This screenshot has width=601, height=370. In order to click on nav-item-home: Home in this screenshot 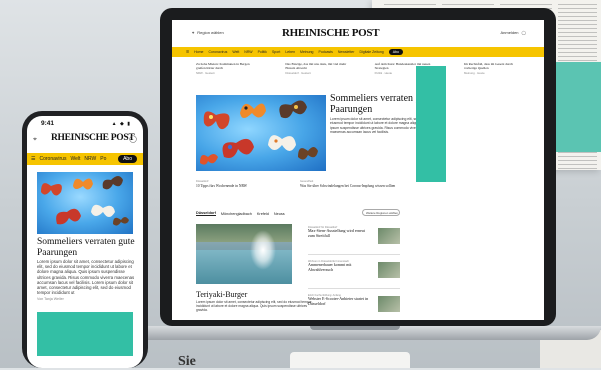, I will do `click(198, 52)`.